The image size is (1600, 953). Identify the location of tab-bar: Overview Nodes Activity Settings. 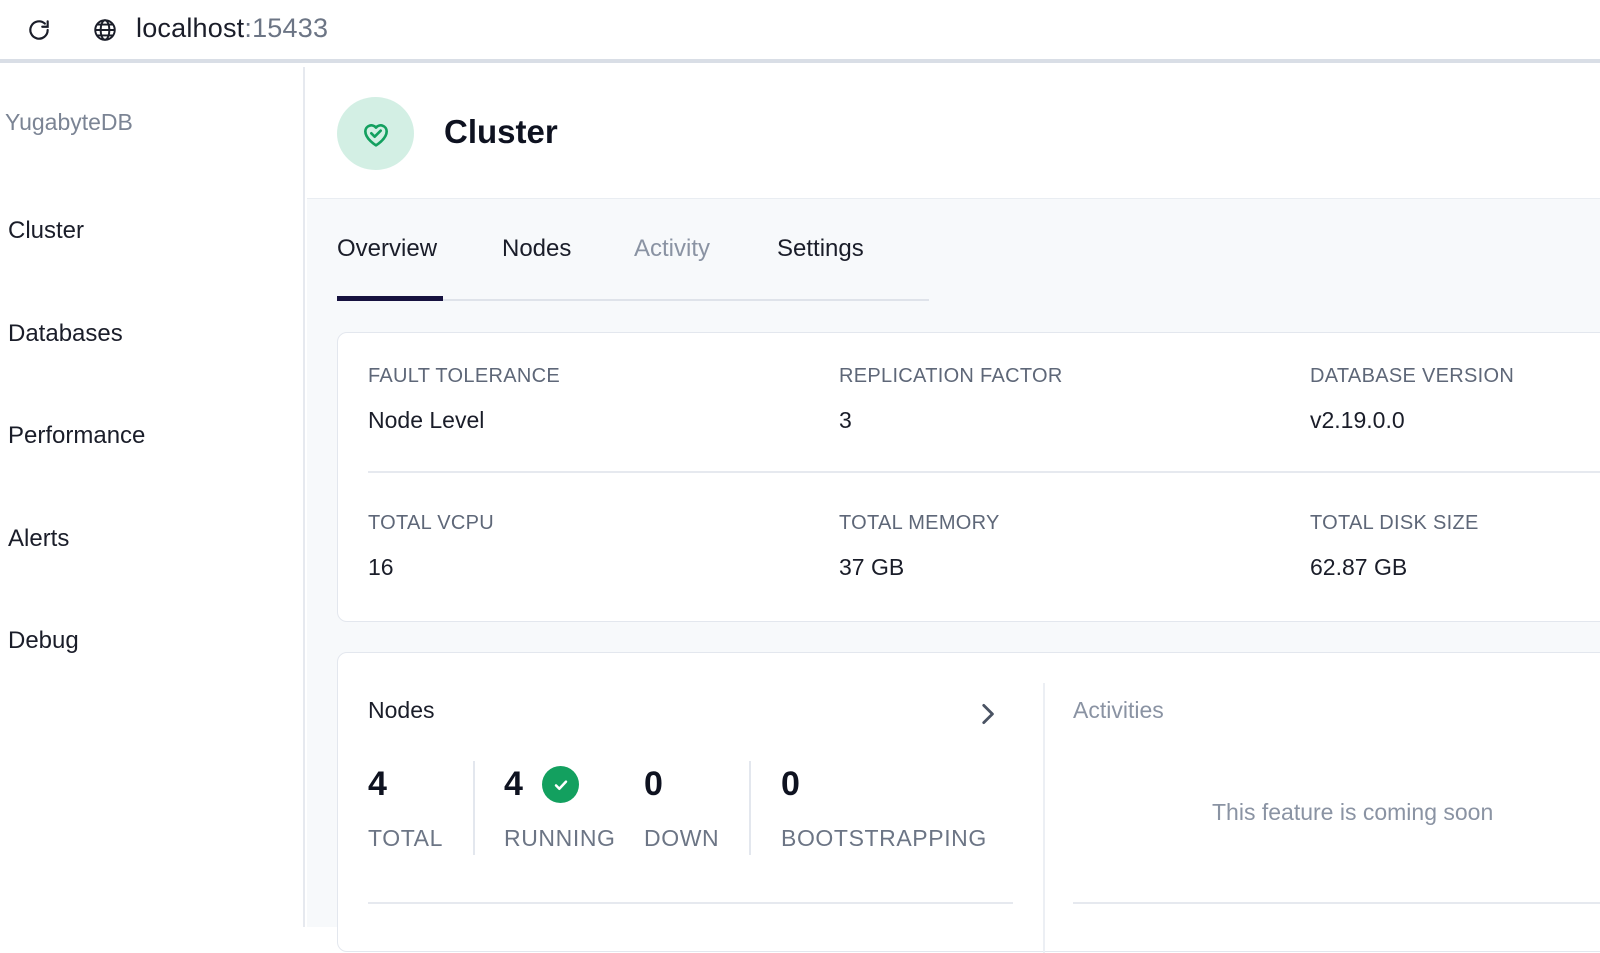
(633, 266).